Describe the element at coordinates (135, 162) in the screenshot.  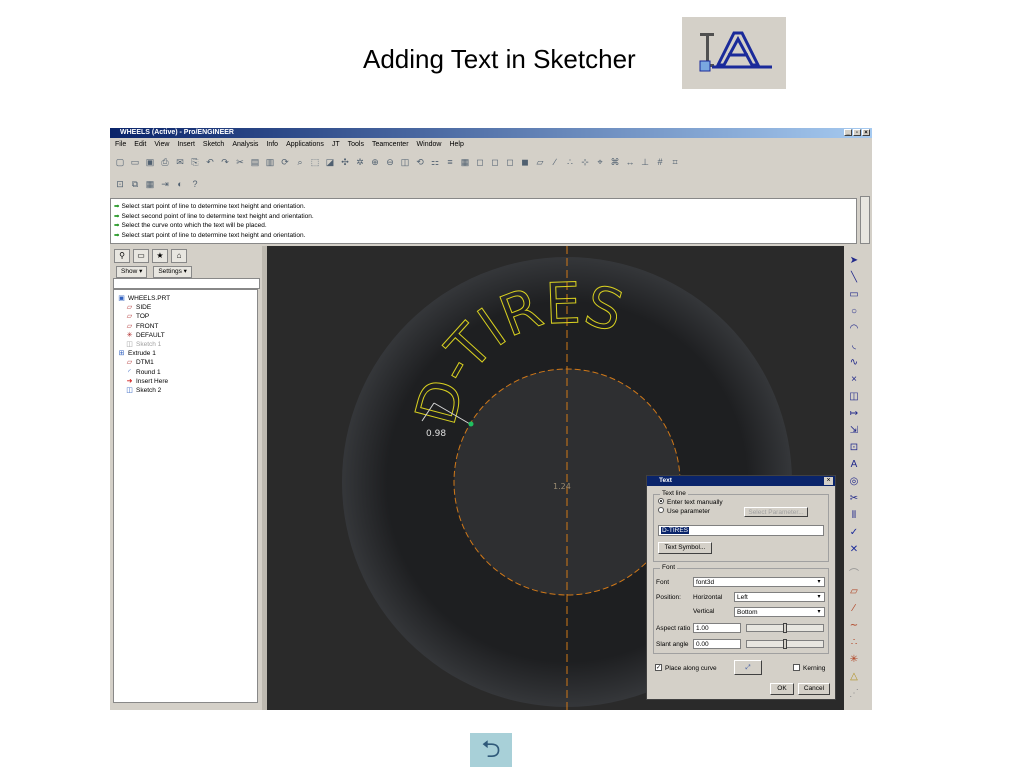
I see `open-file-icon: ▭` at that location.